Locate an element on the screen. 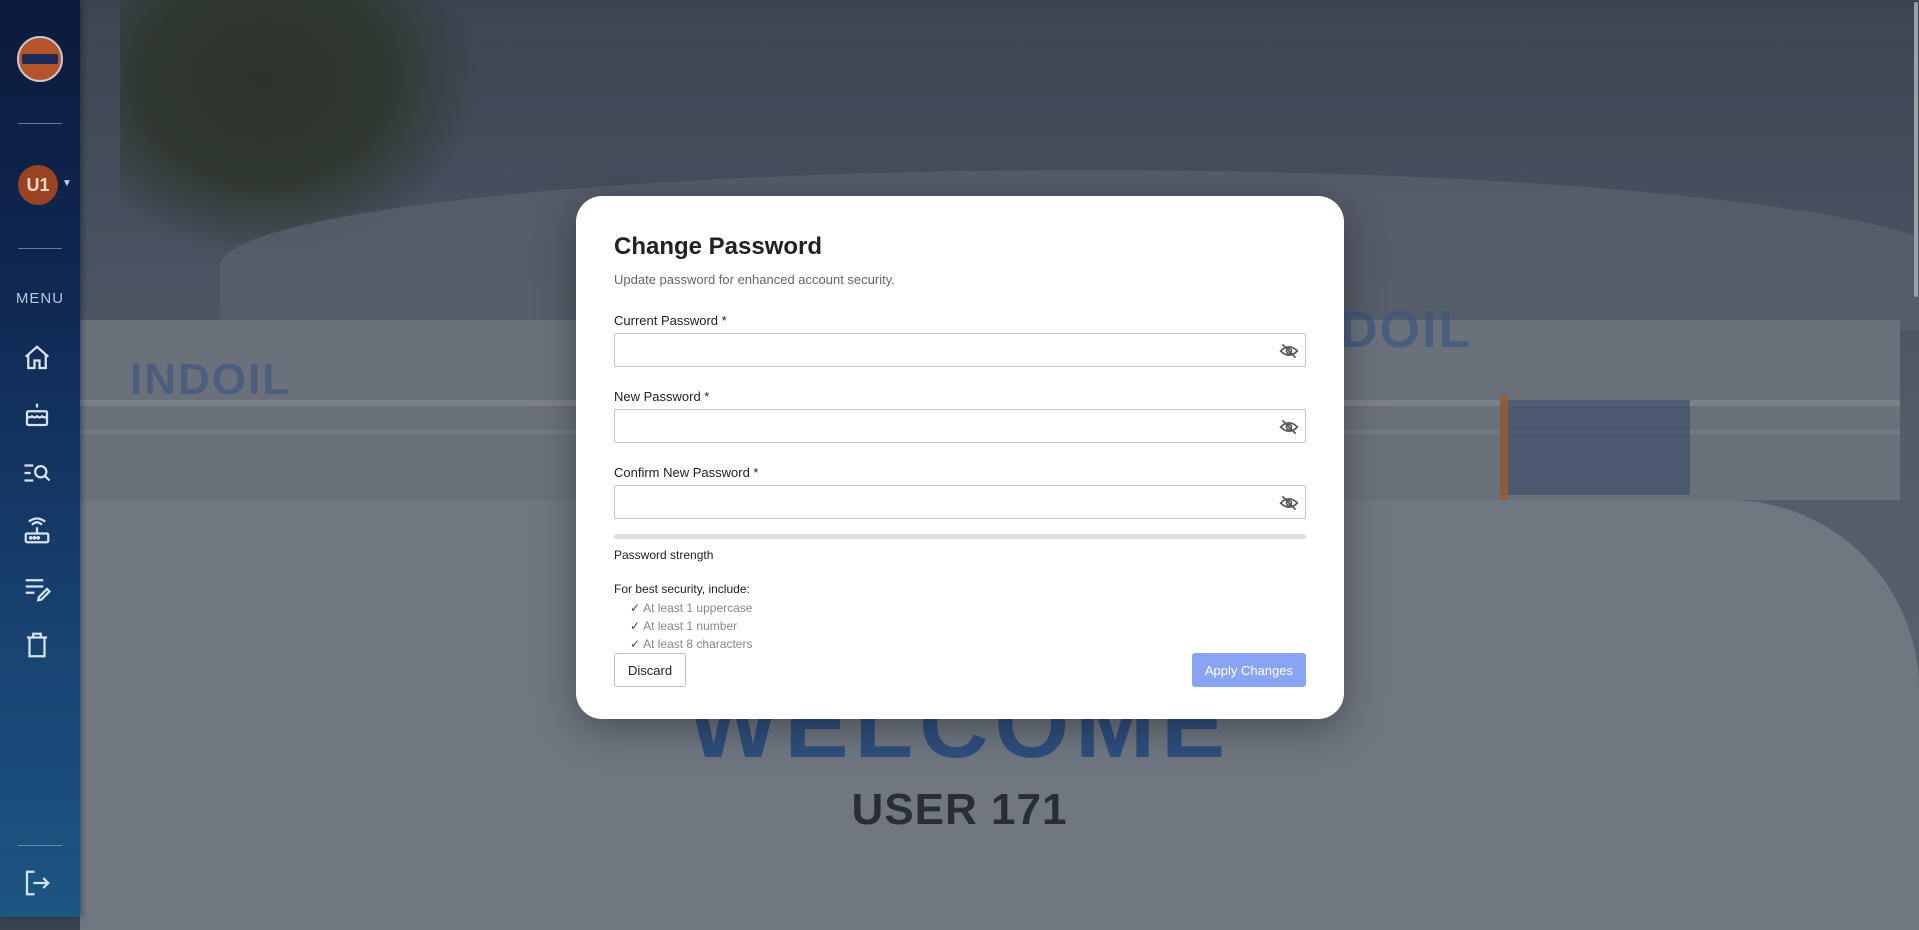 The width and height of the screenshot is (1919, 930). new-password-field: New Password * is located at coordinates (960, 416).